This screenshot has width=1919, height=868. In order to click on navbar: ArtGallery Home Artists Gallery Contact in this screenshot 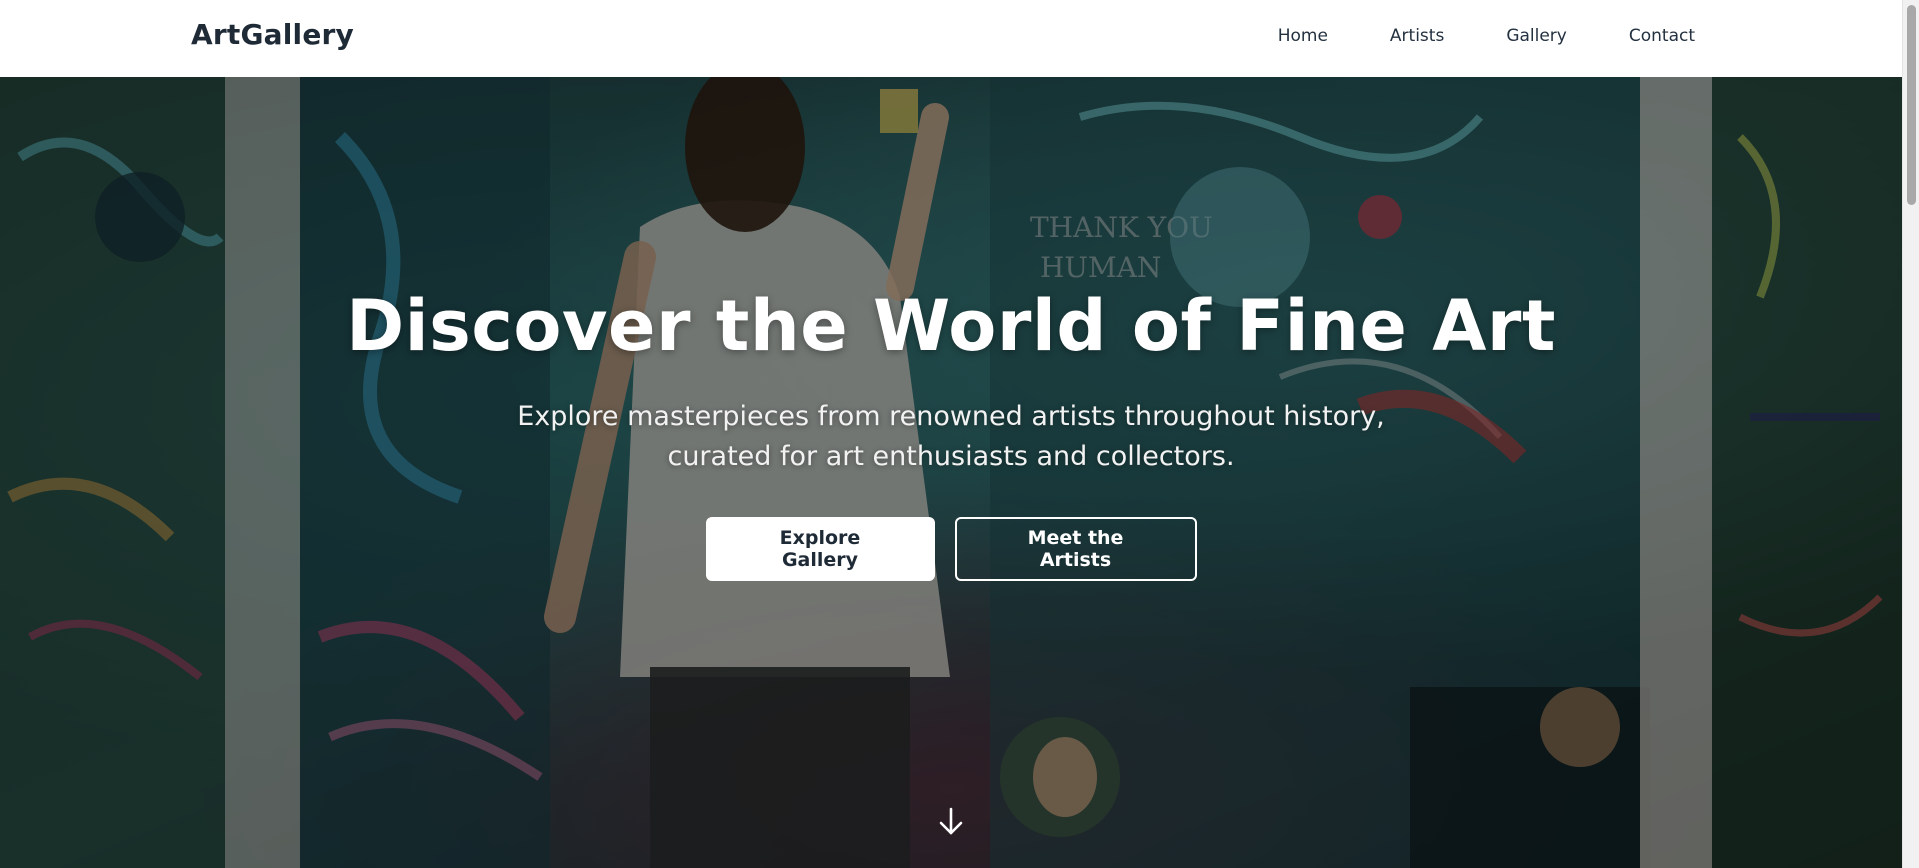, I will do `click(951, 38)`.